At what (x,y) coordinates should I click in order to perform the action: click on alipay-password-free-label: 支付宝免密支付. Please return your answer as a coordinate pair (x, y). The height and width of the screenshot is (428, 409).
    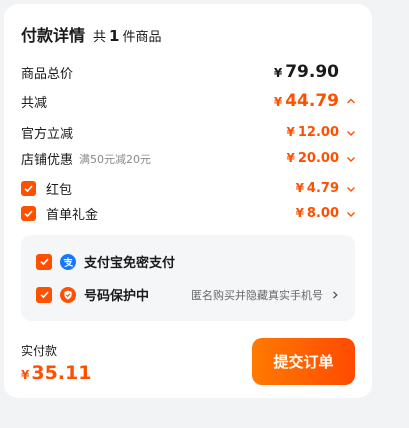
    Looking at the image, I should click on (130, 263).